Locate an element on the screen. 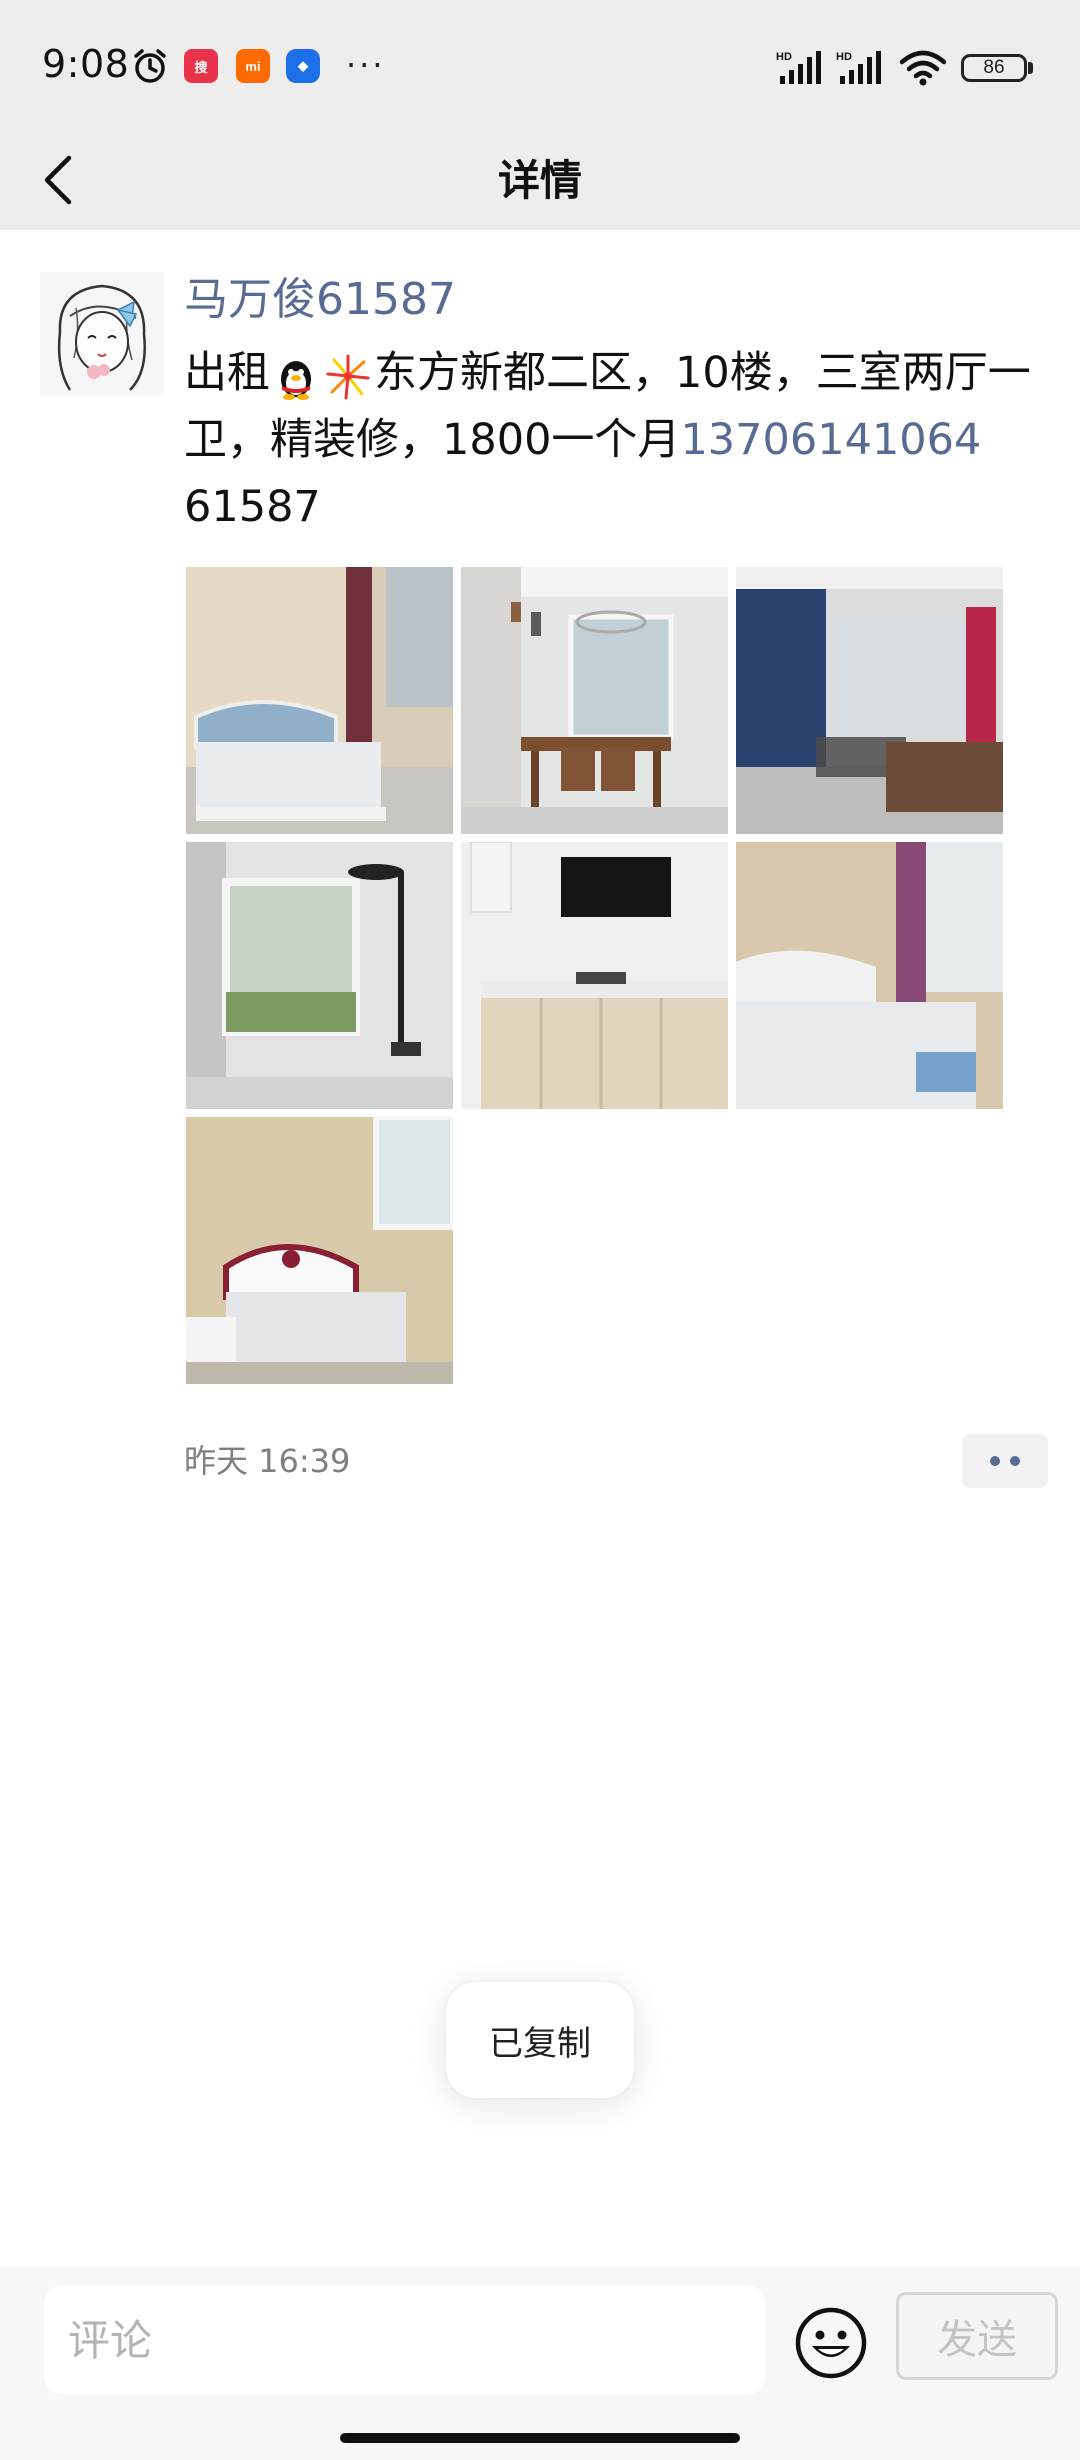 The width and height of the screenshot is (1080, 2460). smiley-icon is located at coordinates (831, 2343).